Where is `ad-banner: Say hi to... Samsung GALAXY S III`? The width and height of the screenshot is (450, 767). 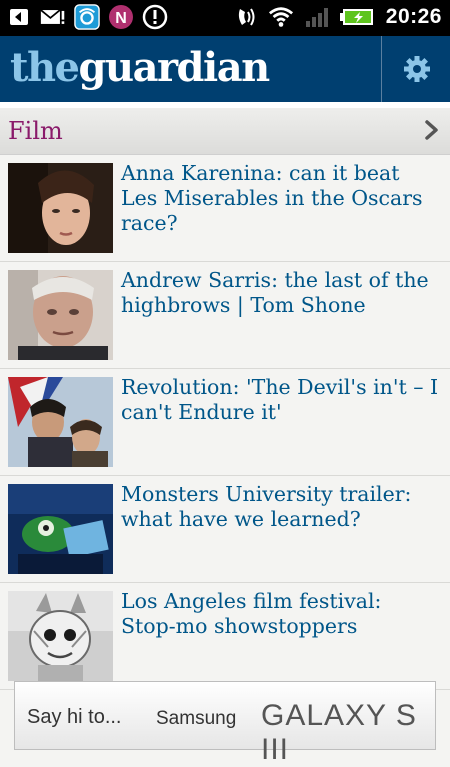 ad-banner: Say hi to... Samsung GALAXY S III is located at coordinates (225, 723).